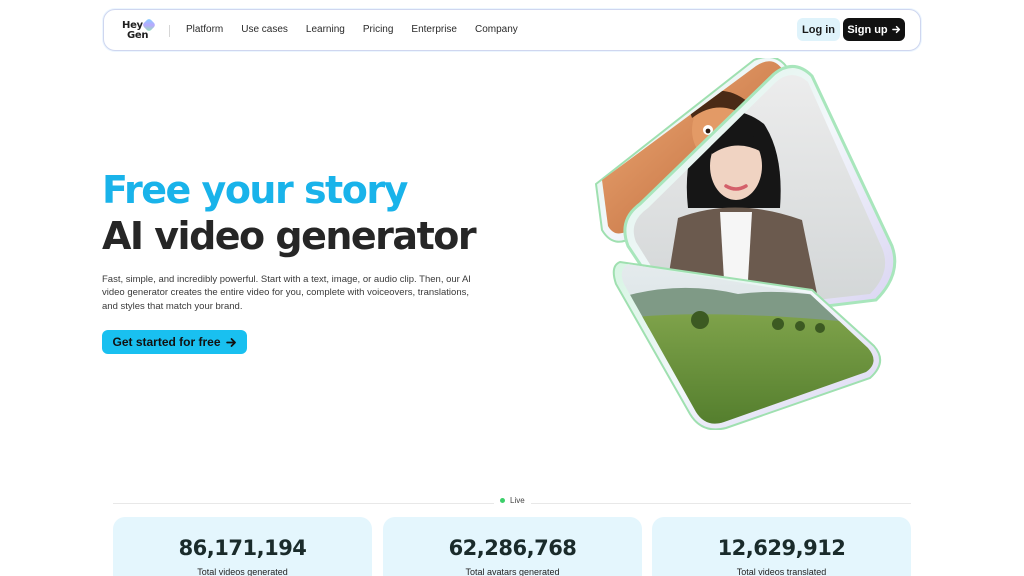 This screenshot has height=576, width=1024. I want to click on nav-item-pricing: Pricing, so click(378, 30).